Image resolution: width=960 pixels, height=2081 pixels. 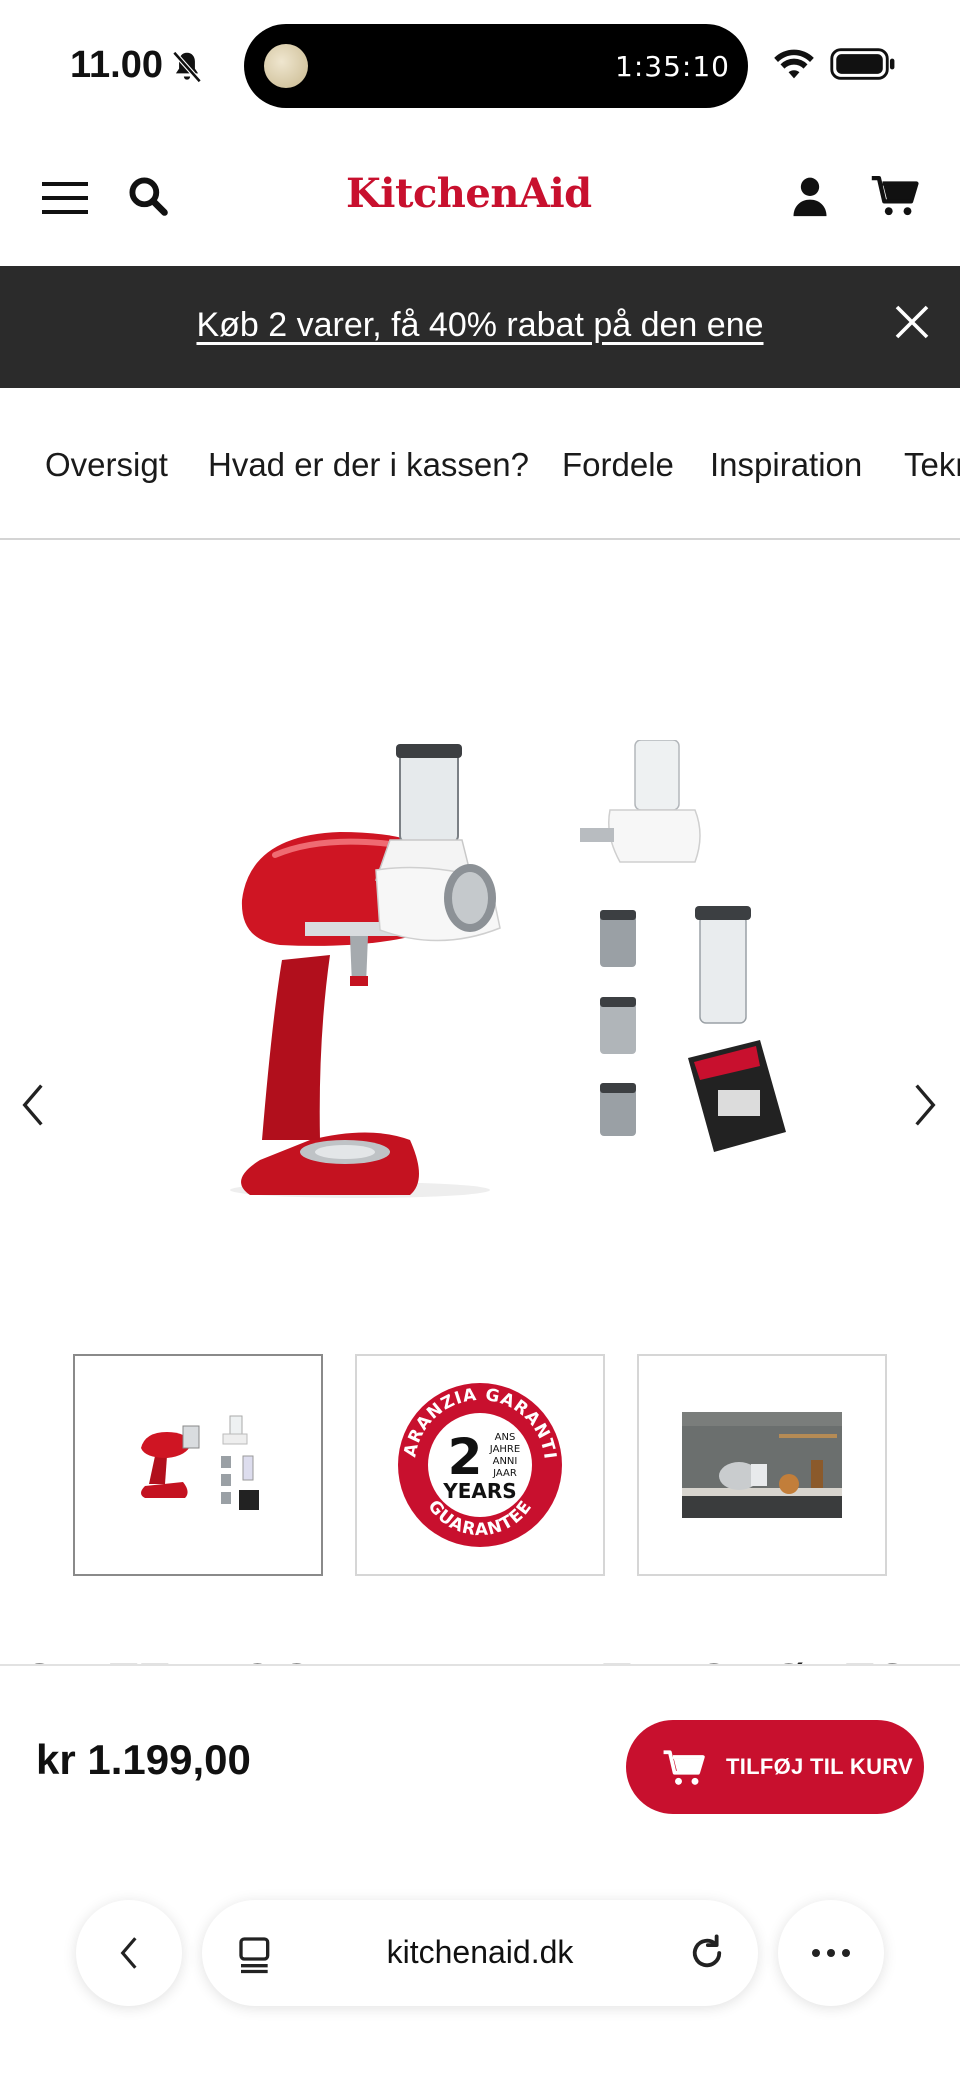 What do you see at coordinates (469, 193) in the screenshot?
I see `kitchenaid-logo: KitchenAid` at bounding box center [469, 193].